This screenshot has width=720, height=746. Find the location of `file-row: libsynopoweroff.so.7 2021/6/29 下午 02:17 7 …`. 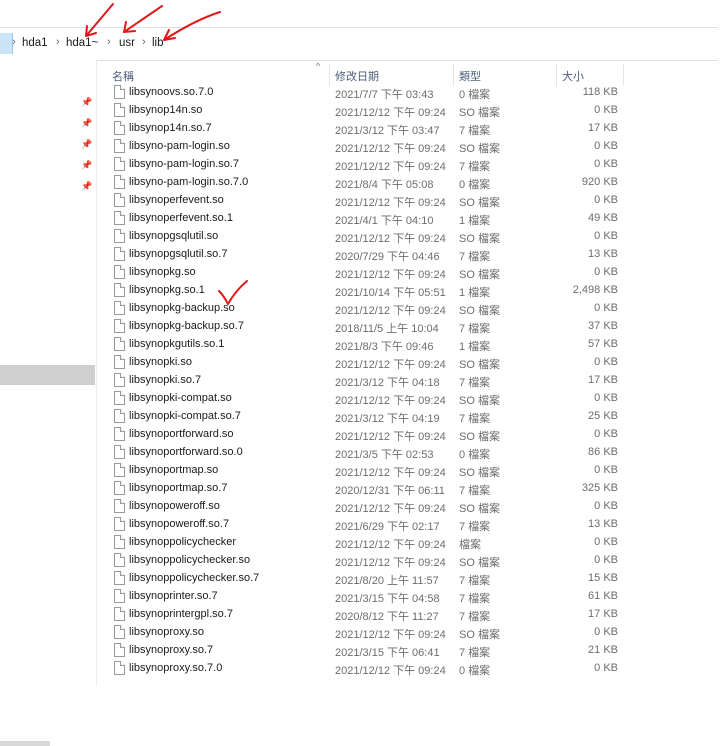

file-row: libsynopoweroff.so.7 2021/6/29 下午 02:17 7 … is located at coordinates (364, 524).